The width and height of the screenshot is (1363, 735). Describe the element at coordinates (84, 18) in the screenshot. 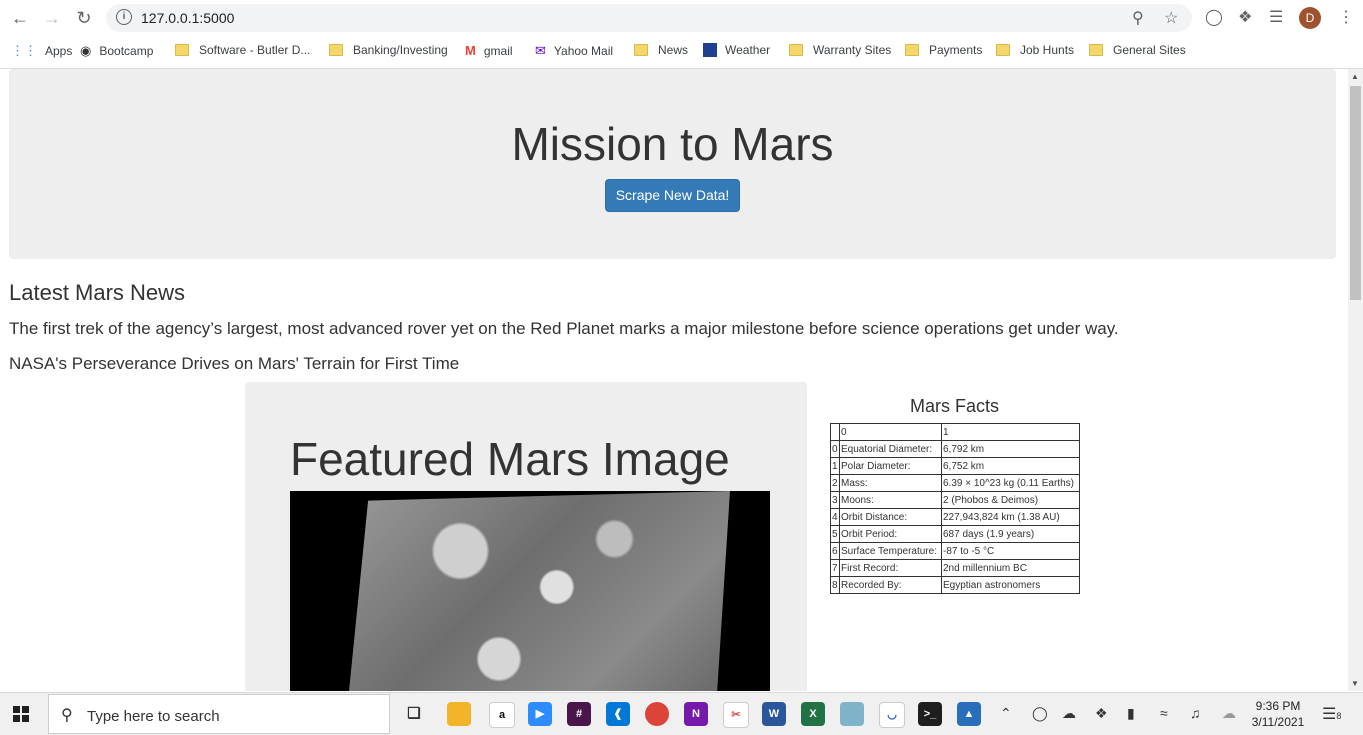

I see `reload-icon: ↻` at that location.